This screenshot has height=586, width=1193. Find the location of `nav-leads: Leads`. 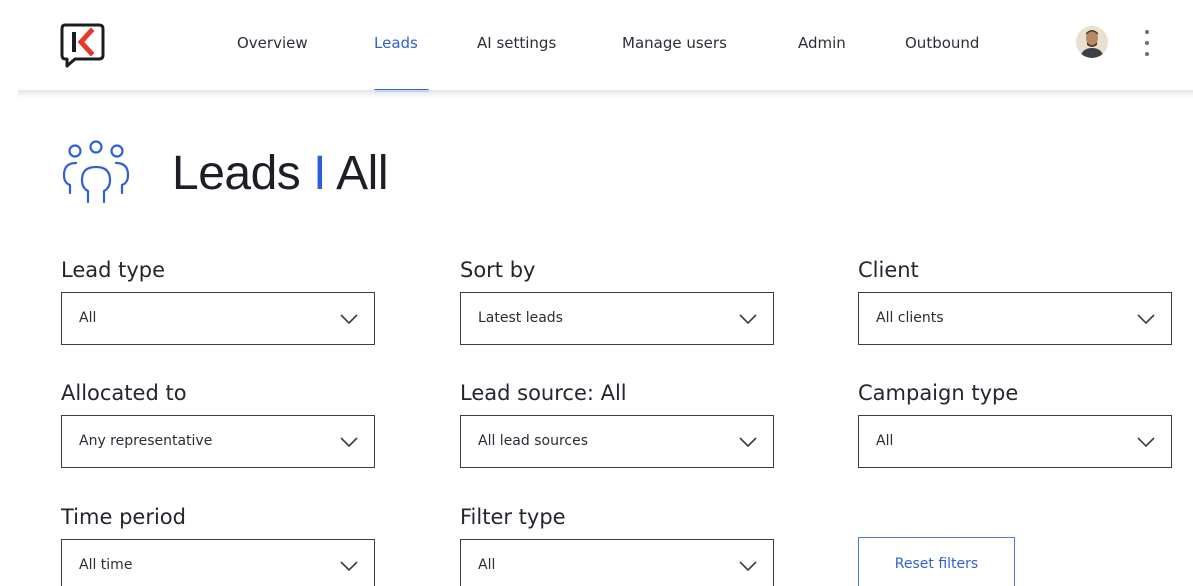

nav-leads: Leads is located at coordinates (396, 43).